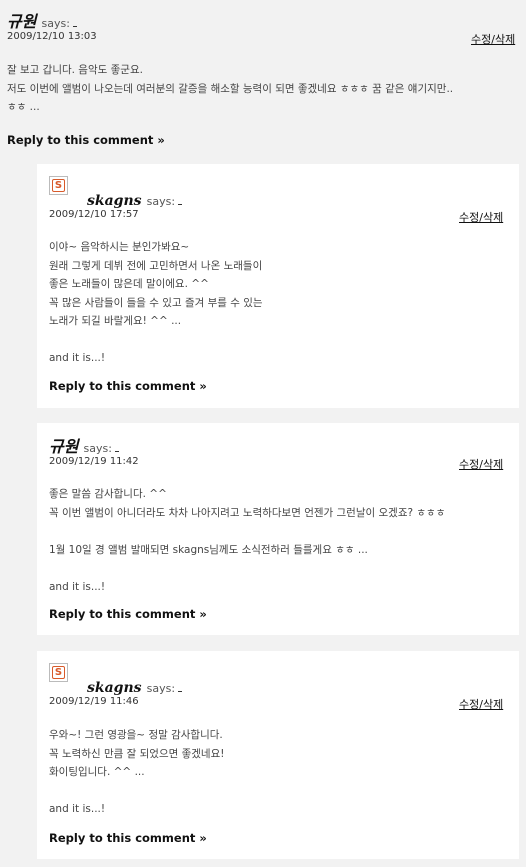 This screenshot has height=867, width=526. I want to click on comment-line: 우와~! 그런 영광을~ 정말 감사합니다., so click(136, 735).